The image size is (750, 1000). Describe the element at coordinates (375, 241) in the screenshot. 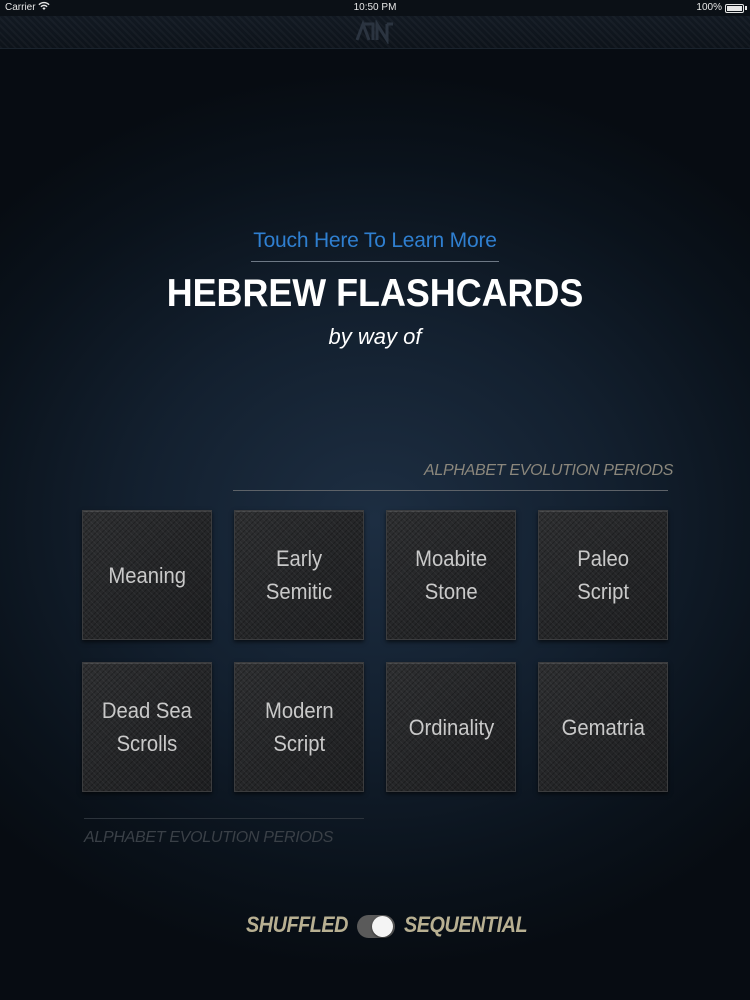

I see `learn-more-link: Touch Here To Learn More` at that location.